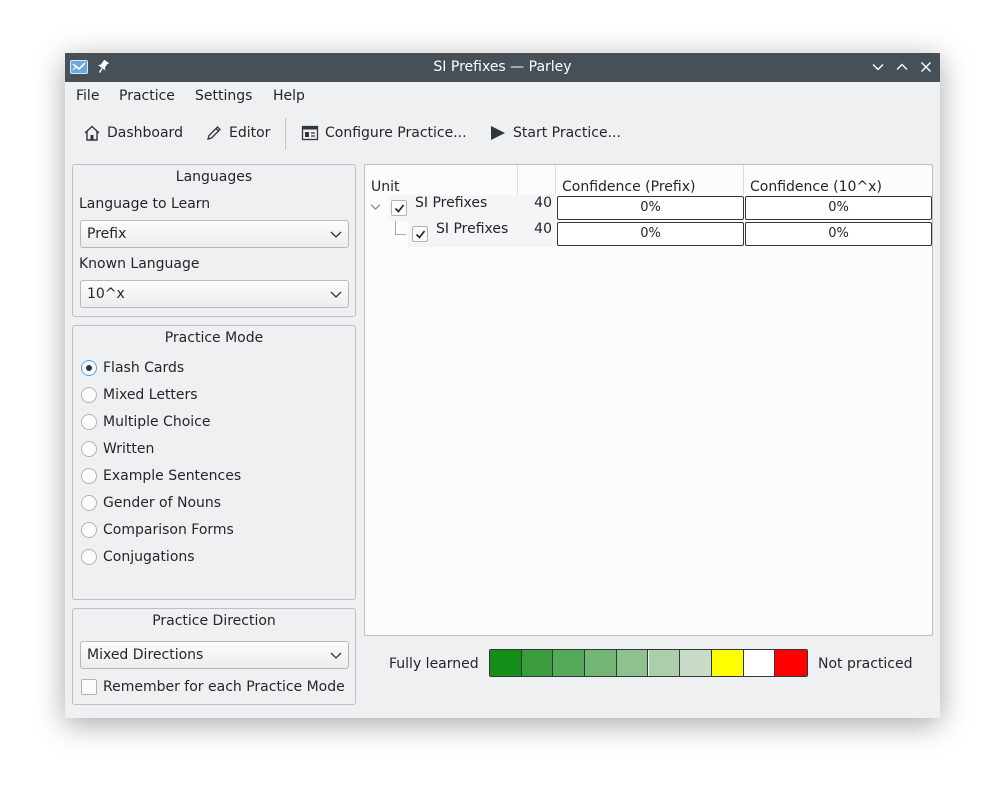 This screenshot has height=795, width=1005. I want to click on radio-gender-of-nouns: Gender of Nouns, so click(151, 503).